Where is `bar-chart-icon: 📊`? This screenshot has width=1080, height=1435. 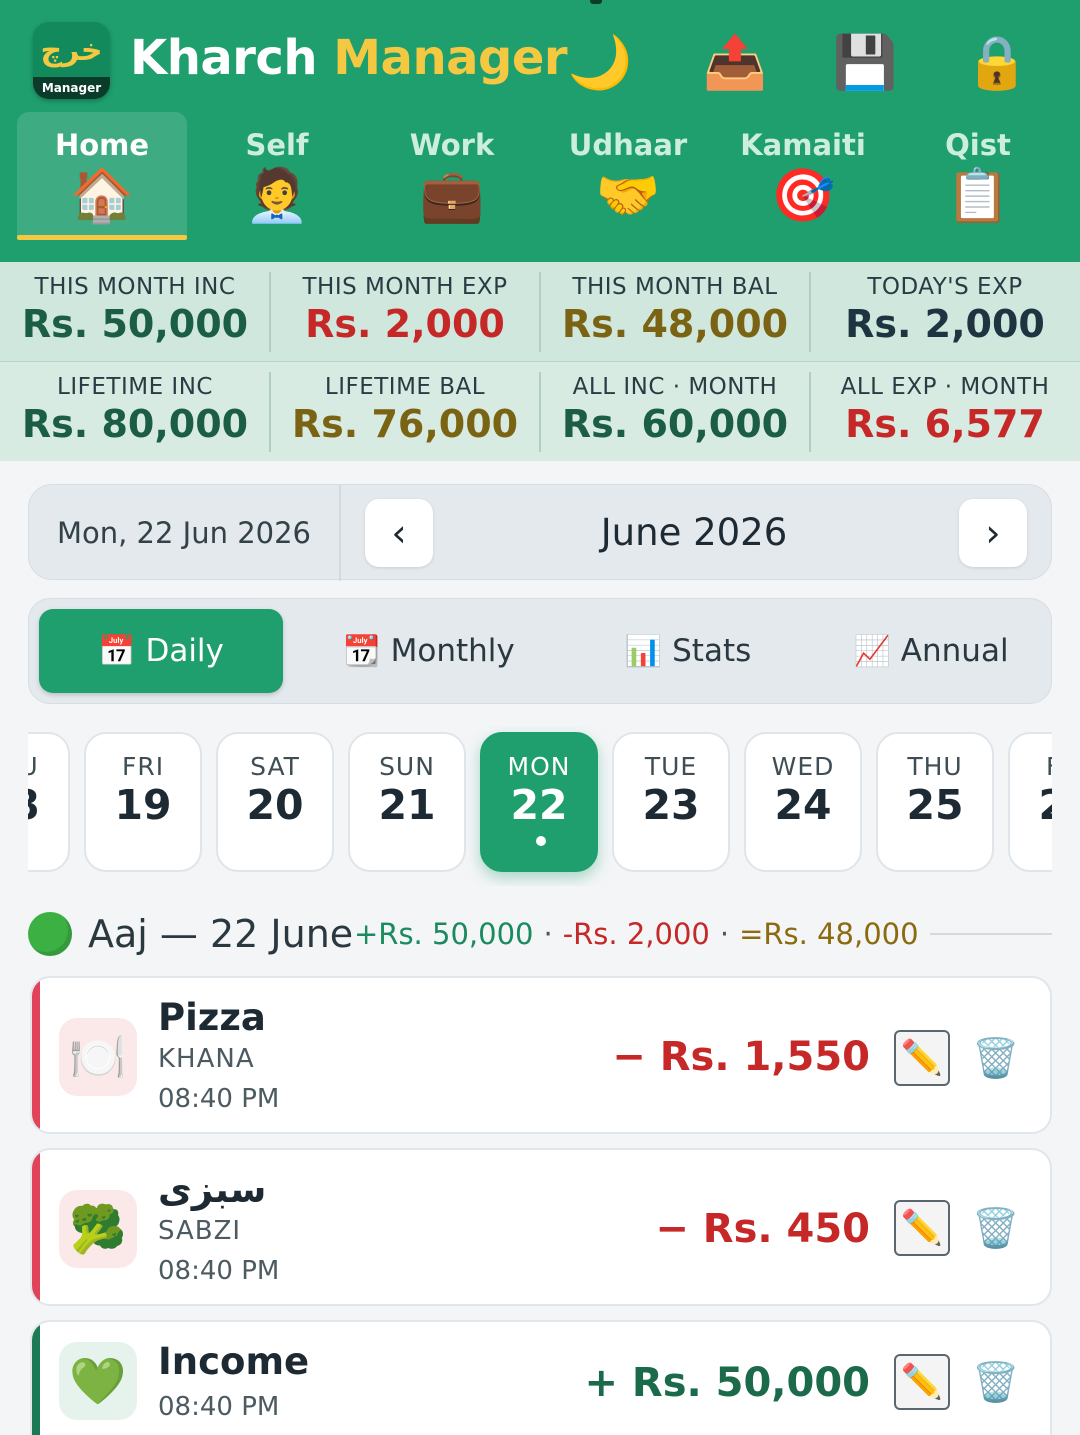
bar-chart-icon: 📊 is located at coordinates (643, 651).